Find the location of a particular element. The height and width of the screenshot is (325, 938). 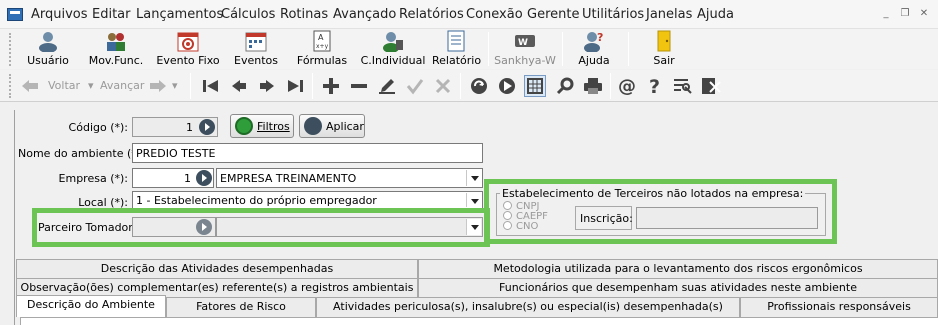

codigo-label: Código (*): is located at coordinates (98, 127).